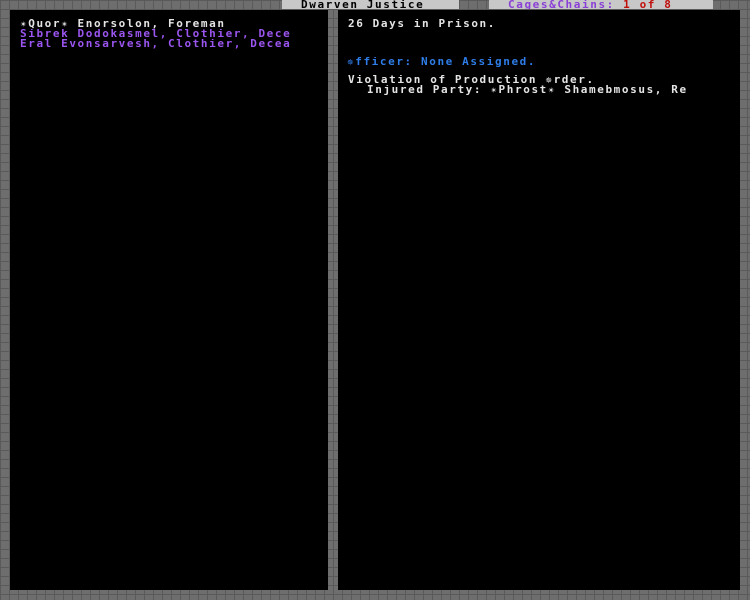  What do you see at coordinates (173, 24) in the screenshot?
I see `prisoner-list-item-quor: ✴Quor✴ Enorsolon, Foreman` at bounding box center [173, 24].